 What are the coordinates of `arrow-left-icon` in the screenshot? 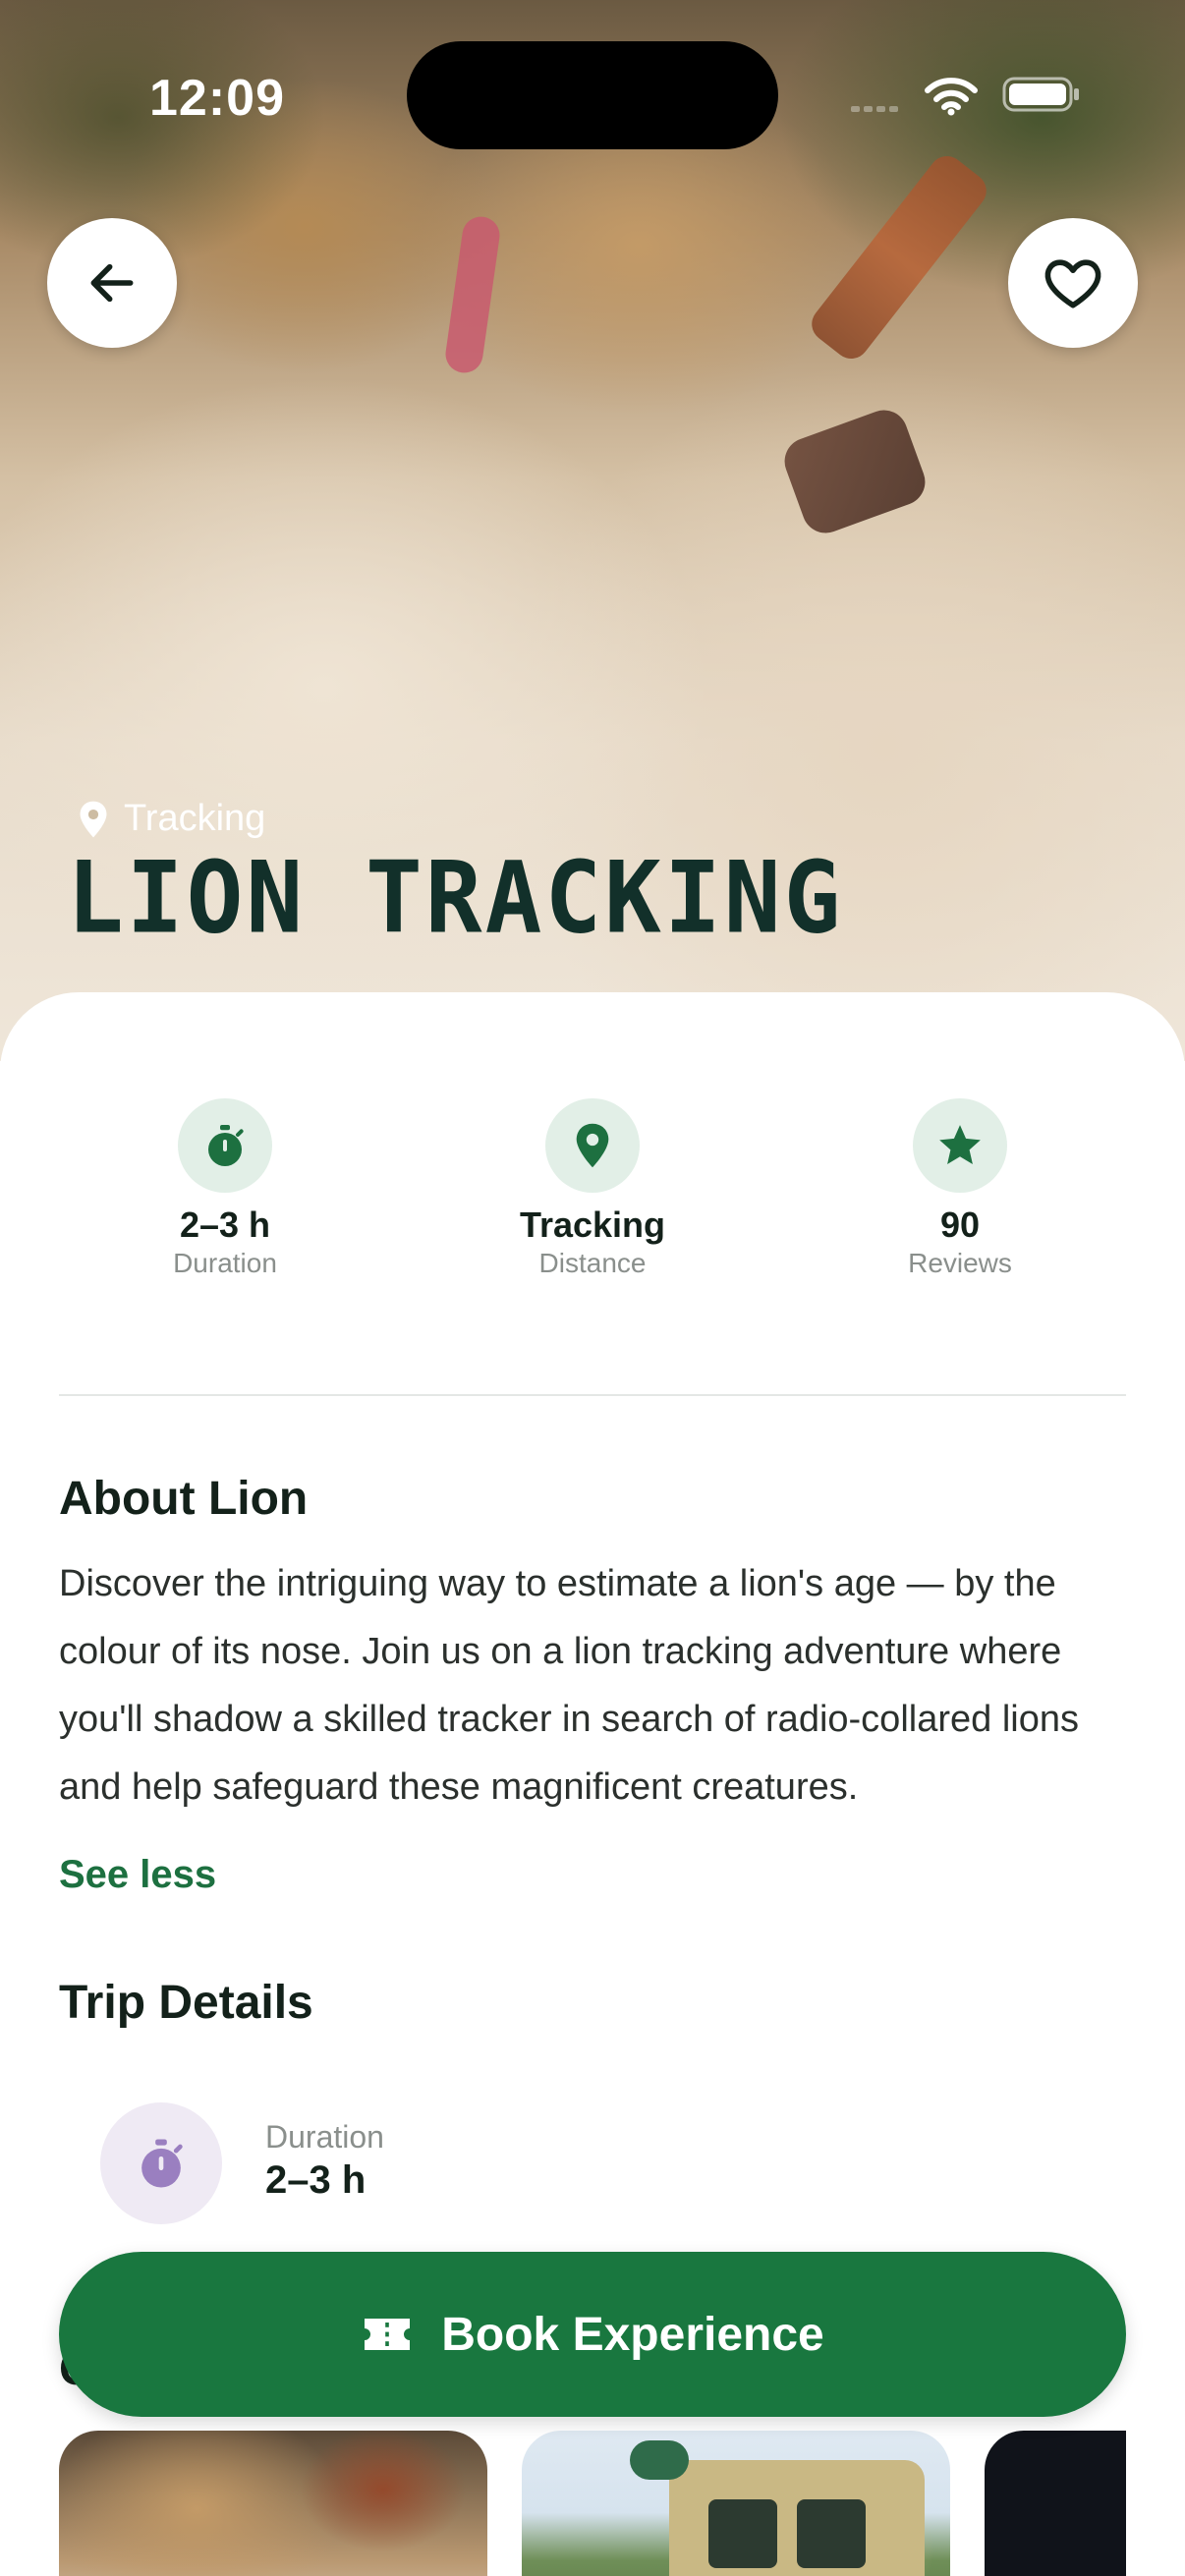 It's located at (112, 283).